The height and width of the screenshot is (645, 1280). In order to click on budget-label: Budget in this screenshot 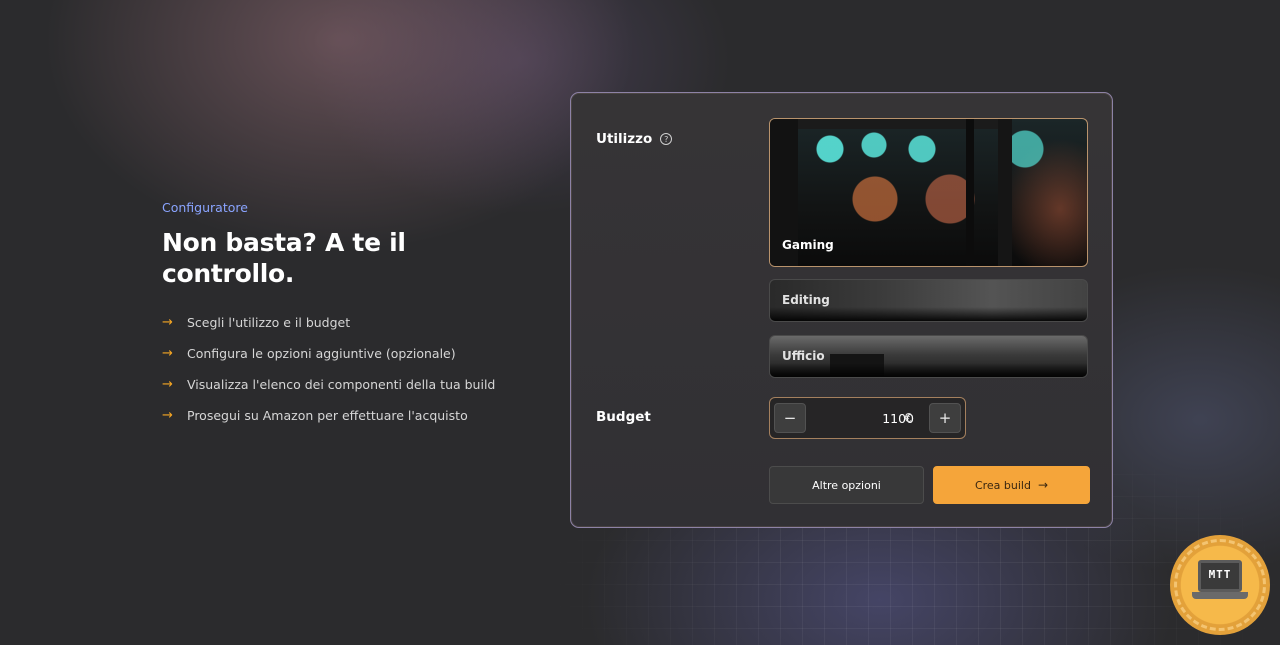, I will do `click(623, 417)`.